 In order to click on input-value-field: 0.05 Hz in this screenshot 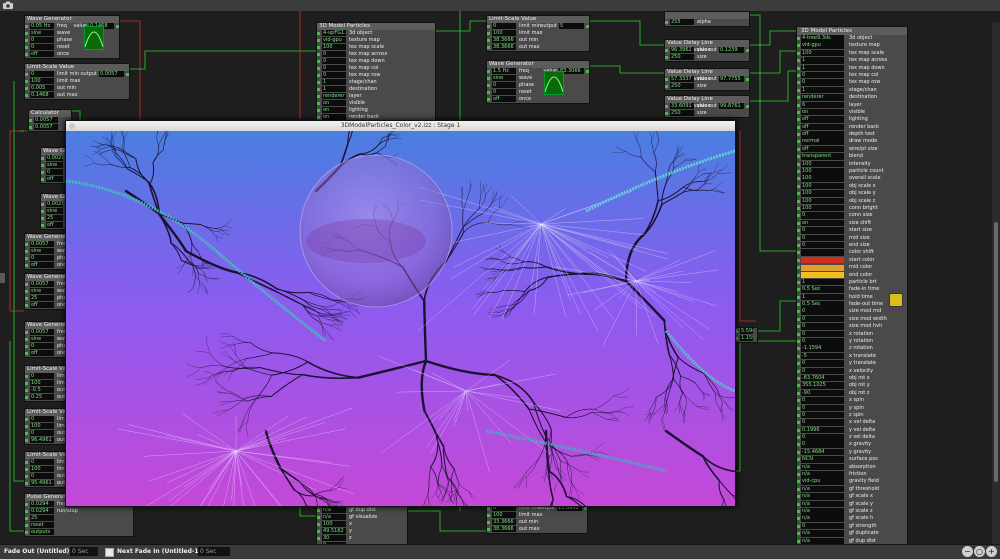, I will do `click(42, 26)`.